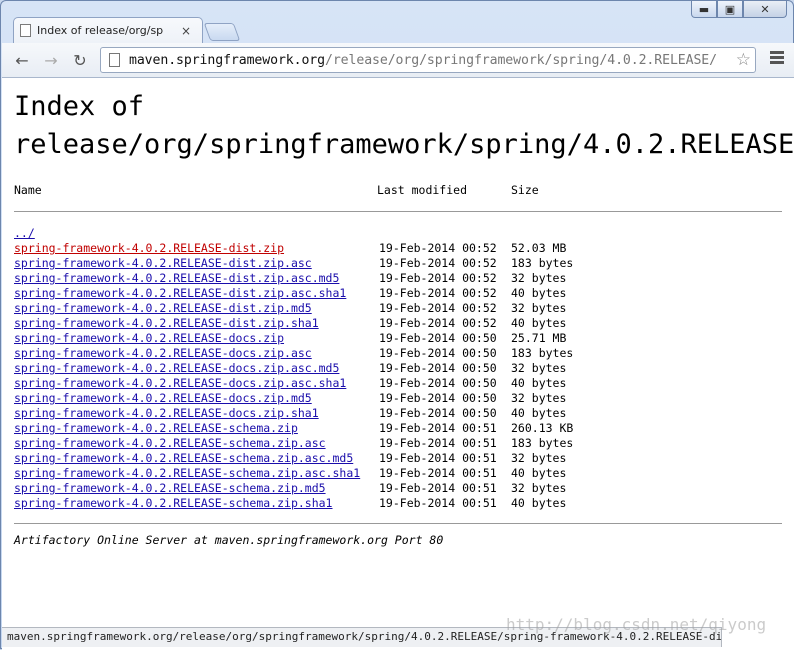 Image resolution: width=794 pixels, height=650 pixels. I want to click on forward-button: →, so click(51, 60).